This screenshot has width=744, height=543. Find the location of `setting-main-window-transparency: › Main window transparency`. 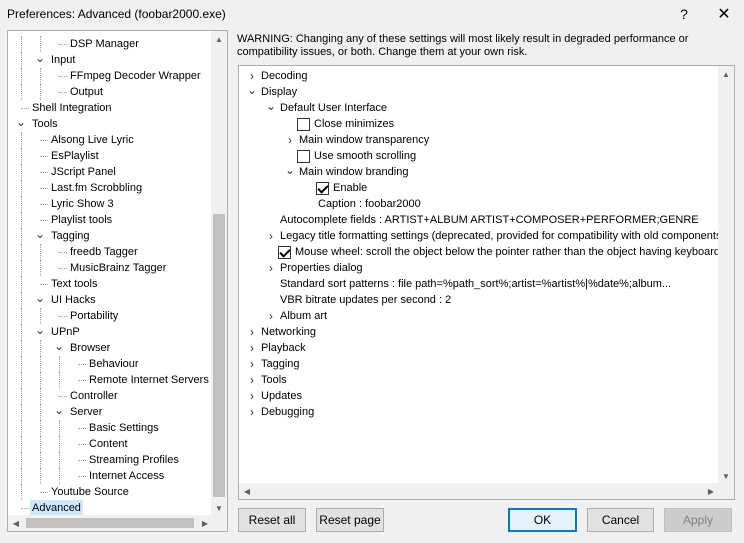

setting-main-window-transparency: › Main window transparency is located at coordinates (479, 140).